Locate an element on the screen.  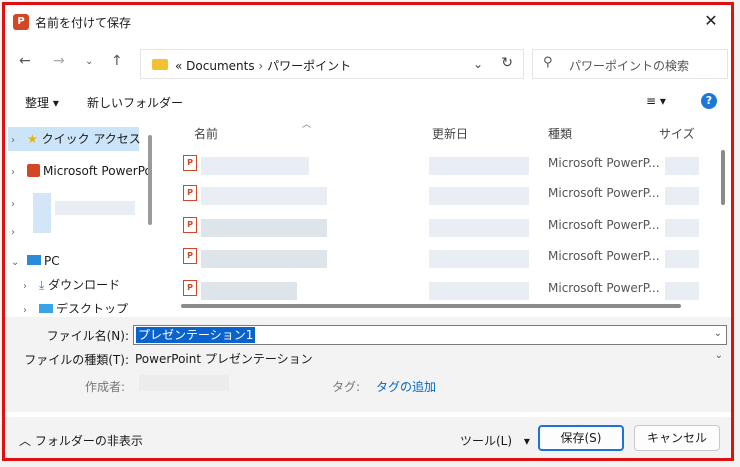
back-arrow-icon: ← is located at coordinates (25, 61).